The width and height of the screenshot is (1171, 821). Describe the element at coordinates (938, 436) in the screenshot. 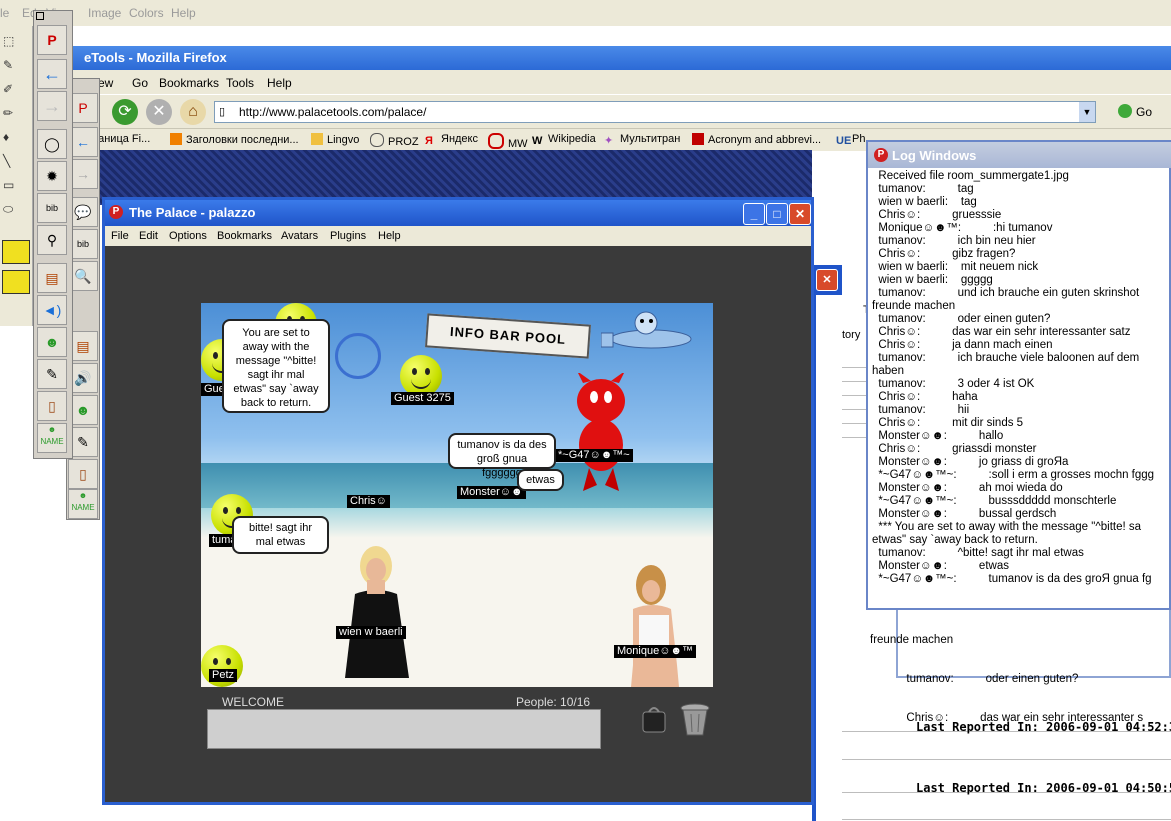

I see `log-line: Monster☺☻: hallo` at that location.